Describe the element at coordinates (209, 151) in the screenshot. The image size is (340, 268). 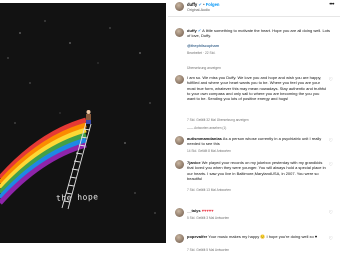
I see `comment-meta: 14 Std. Gefällt 8 Mal Antworten` at that location.